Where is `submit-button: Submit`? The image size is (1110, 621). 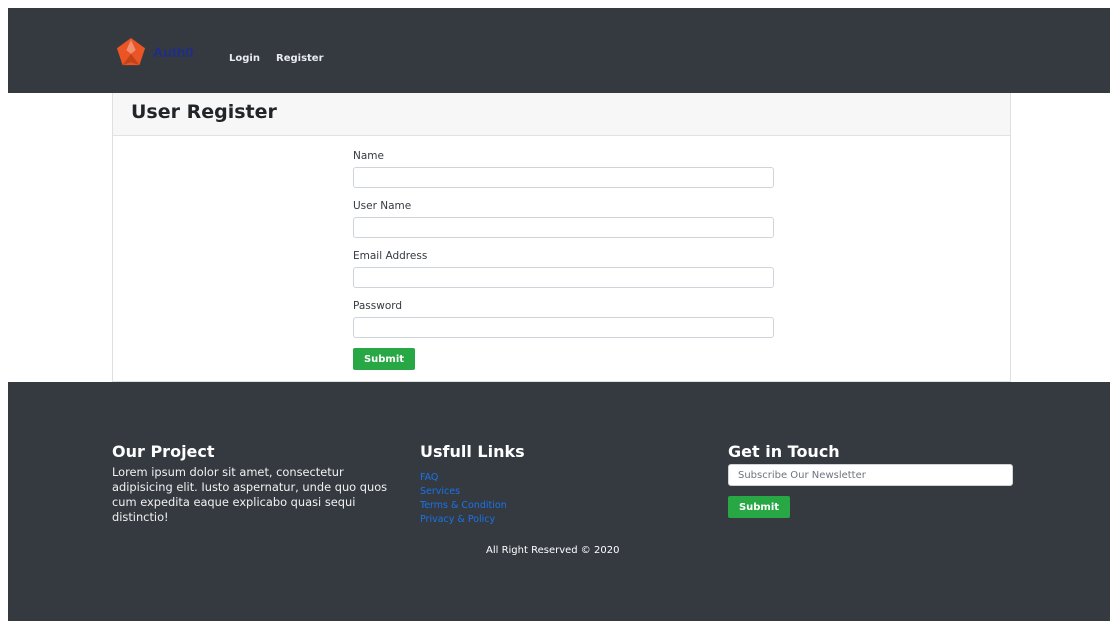
submit-button: Submit is located at coordinates (384, 359).